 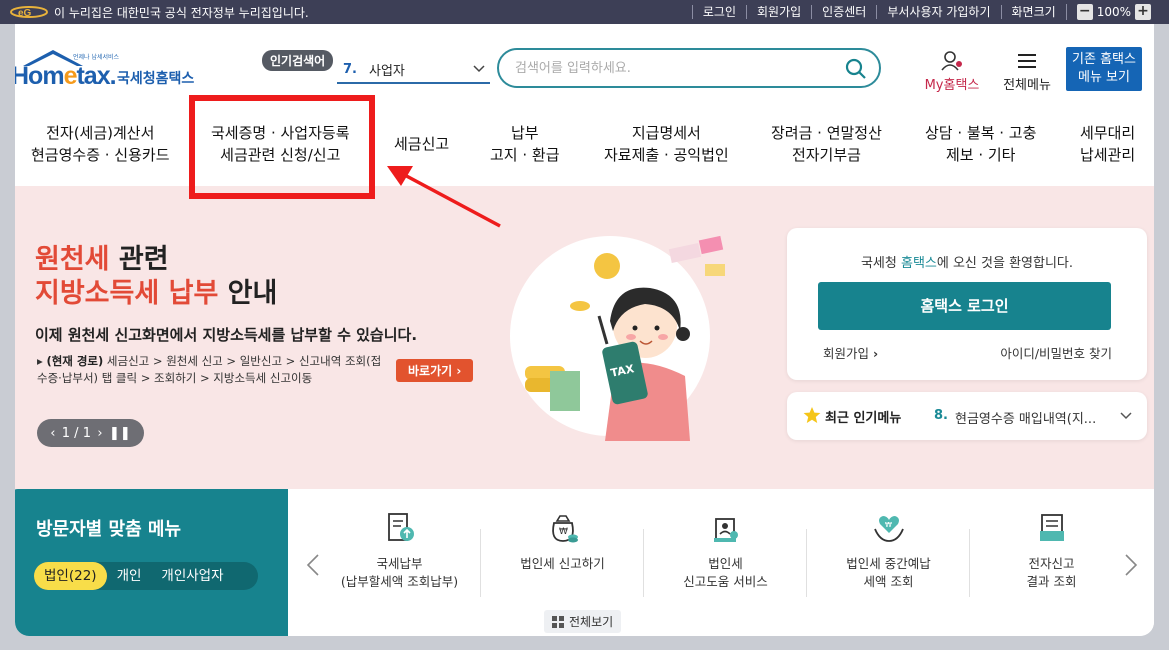 I want to click on find-id-password-link: 아이디/비밀번호 찾기, so click(x=1056, y=352).